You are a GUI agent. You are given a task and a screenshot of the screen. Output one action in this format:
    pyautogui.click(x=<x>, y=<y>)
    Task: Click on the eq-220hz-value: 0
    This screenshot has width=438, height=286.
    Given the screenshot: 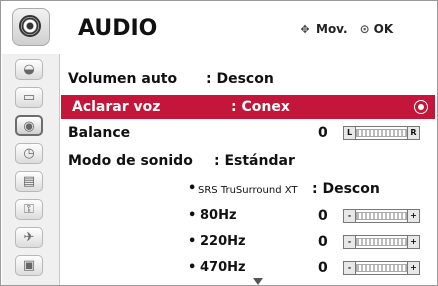 What is the action you would take?
    pyautogui.click(x=323, y=242)
    